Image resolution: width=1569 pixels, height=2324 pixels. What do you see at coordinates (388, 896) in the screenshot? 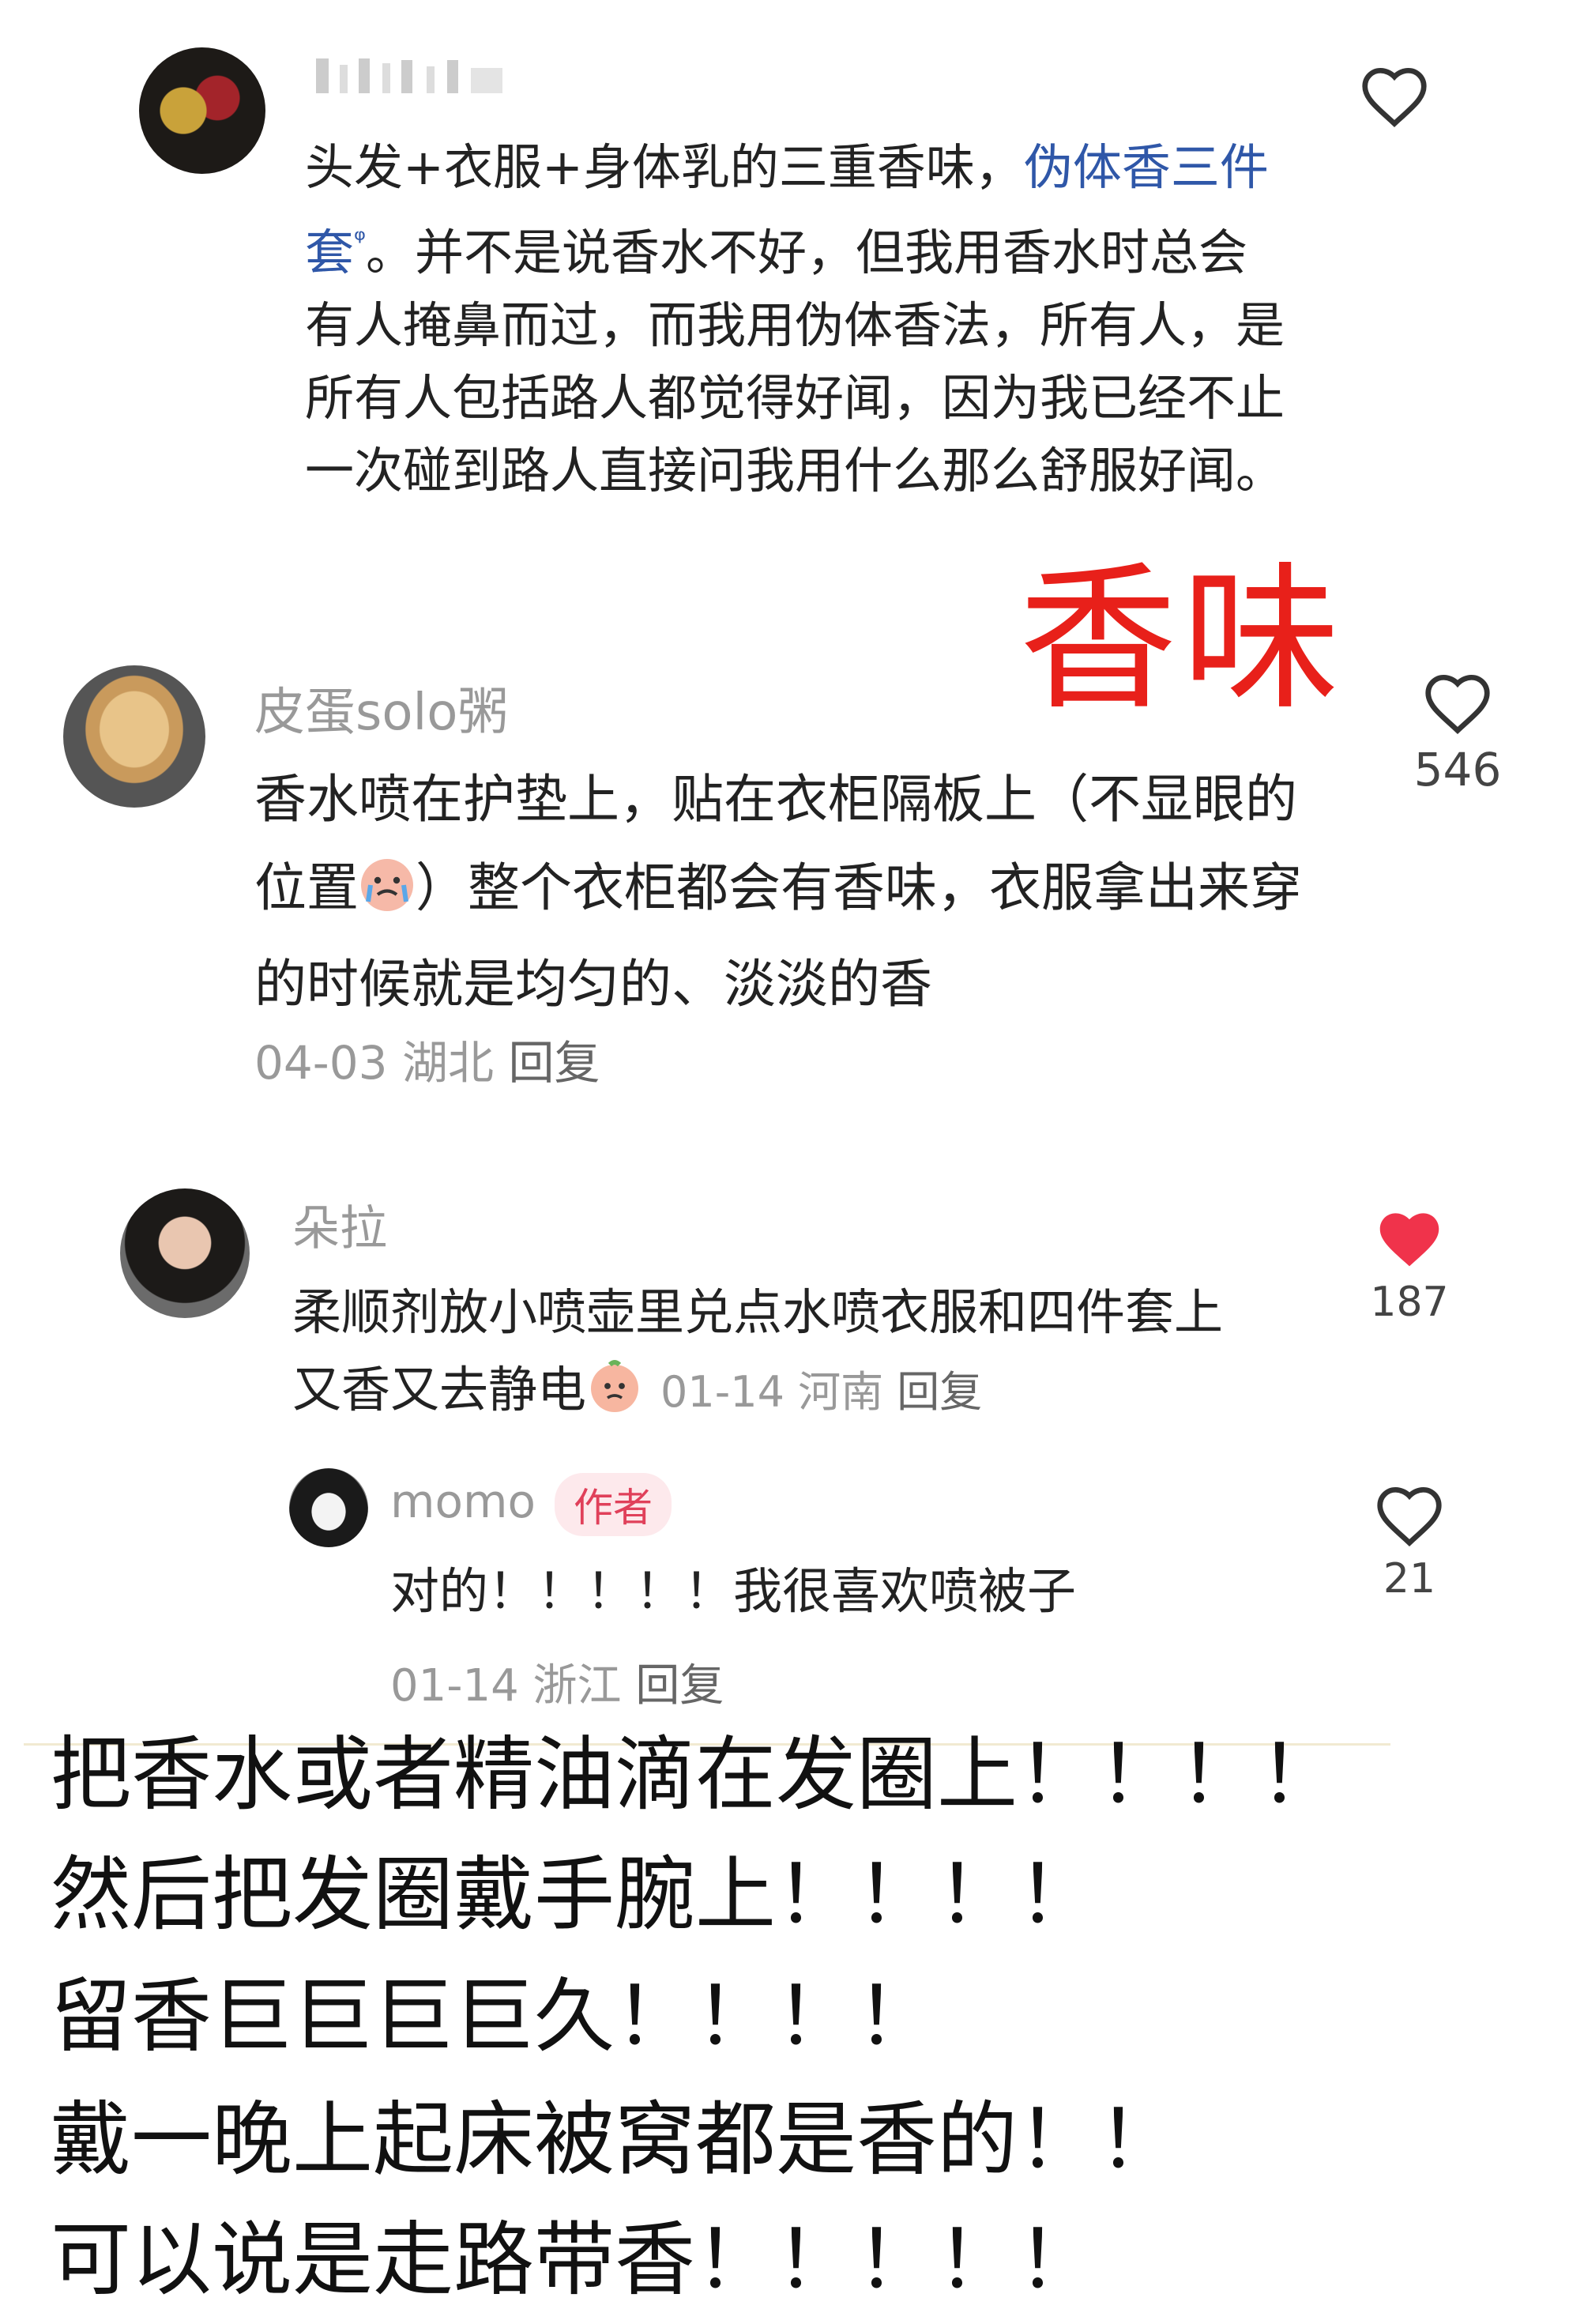
I see `crying-face-emoji-icon` at bounding box center [388, 896].